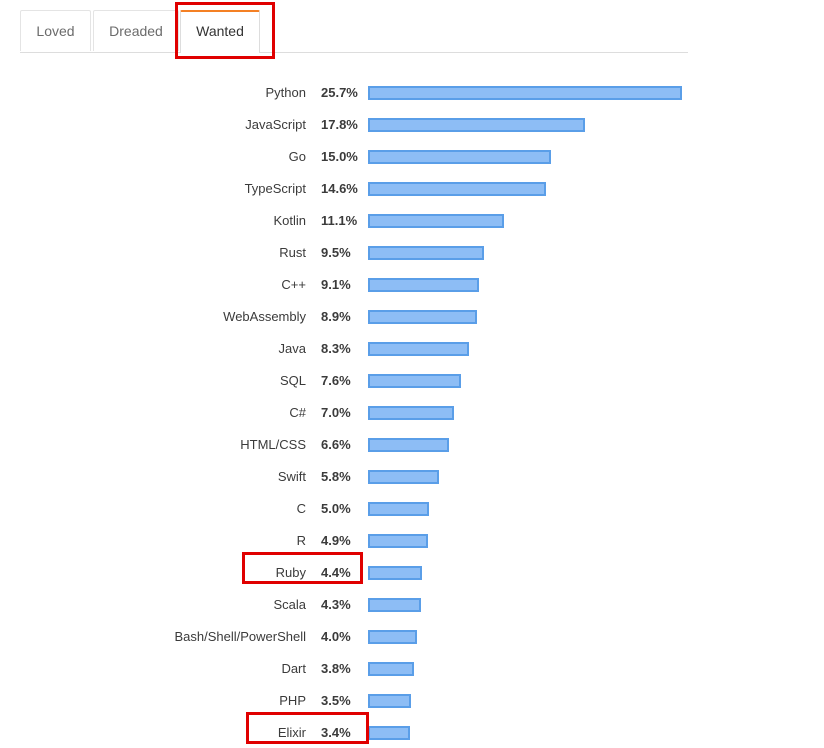  I want to click on value-label: 3.4%, so click(336, 732).